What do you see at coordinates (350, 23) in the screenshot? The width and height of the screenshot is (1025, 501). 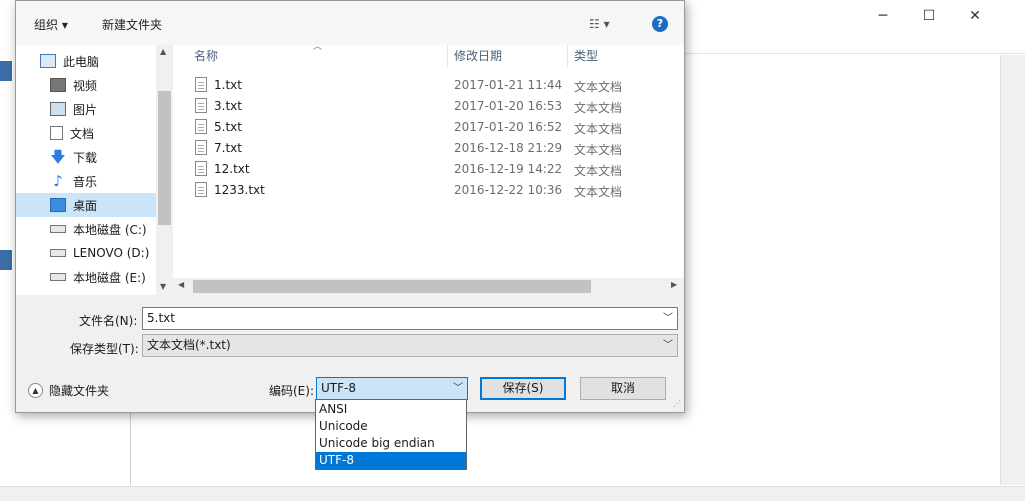 I see `dialog-toolbar: 组织 ▾ 新建文件夹 ☷ ▾ ?` at bounding box center [350, 23].